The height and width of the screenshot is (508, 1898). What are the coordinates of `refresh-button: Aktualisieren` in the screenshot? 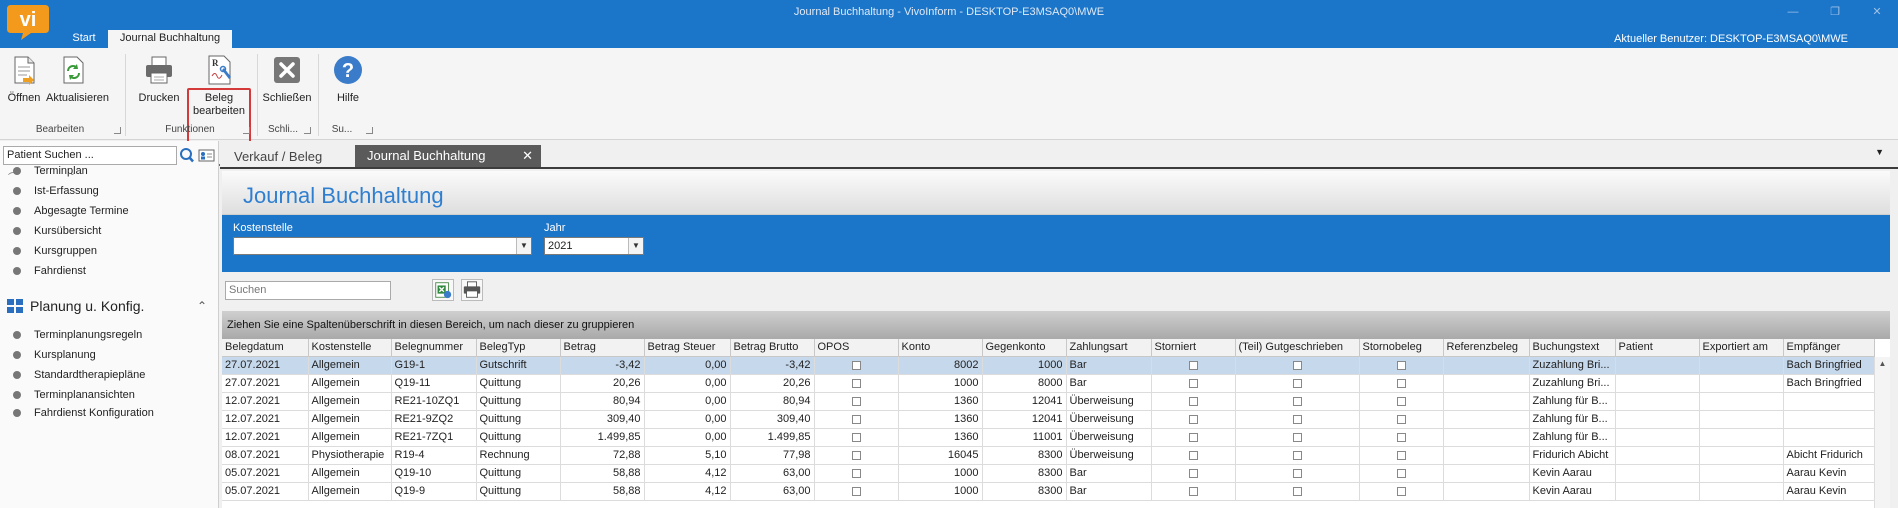 It's located at (77, 79).